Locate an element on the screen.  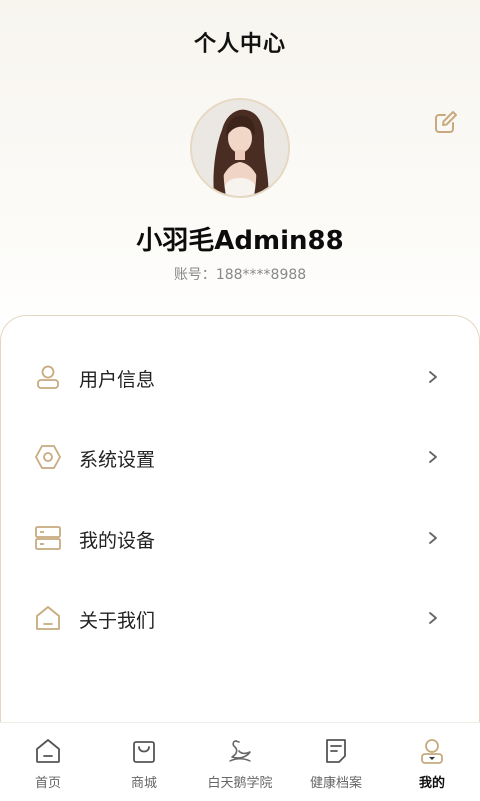
menu-item-label: 关于我们 is located at coordinates (117, 621).